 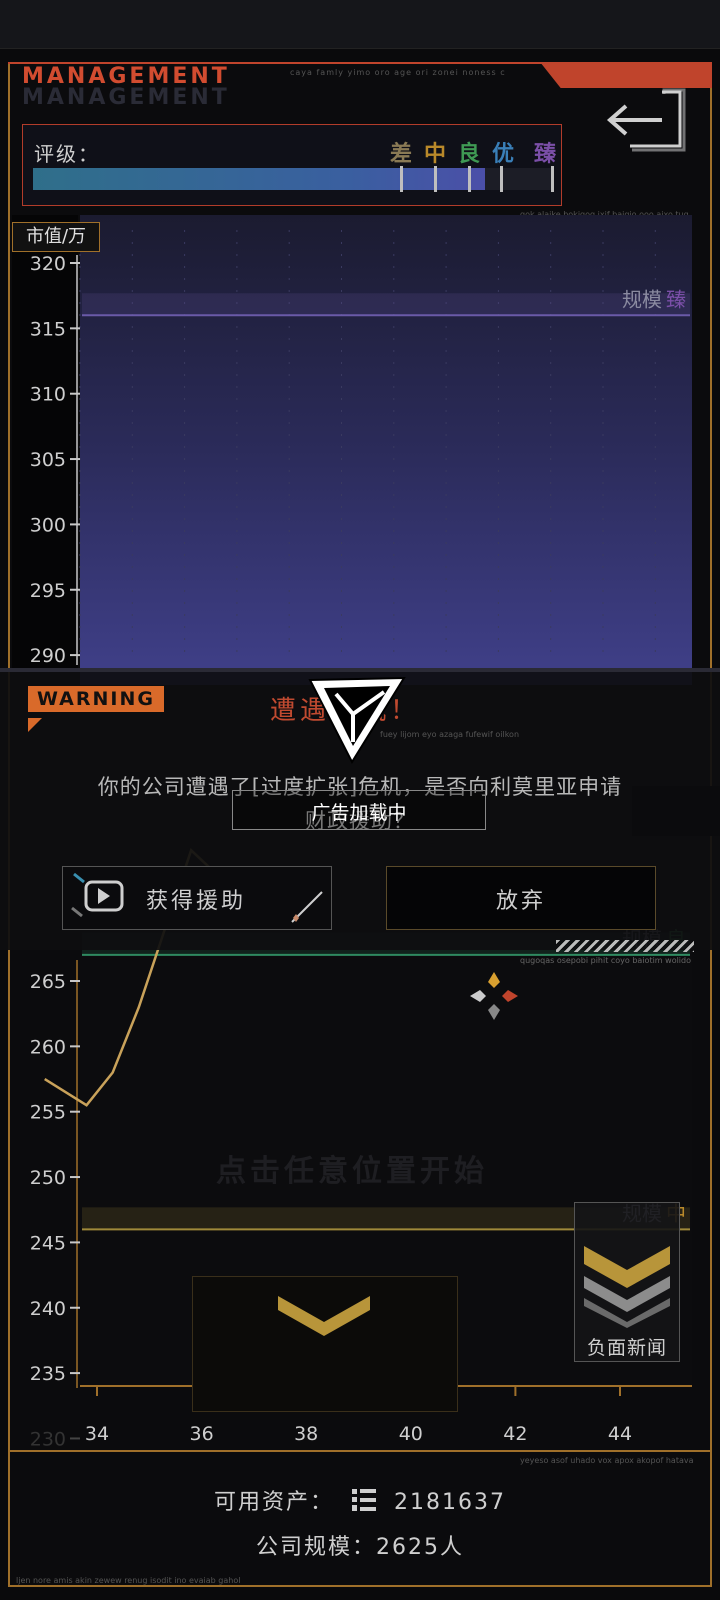 I want to click on give-up-label: 放弃, so click(x=520, y=901).